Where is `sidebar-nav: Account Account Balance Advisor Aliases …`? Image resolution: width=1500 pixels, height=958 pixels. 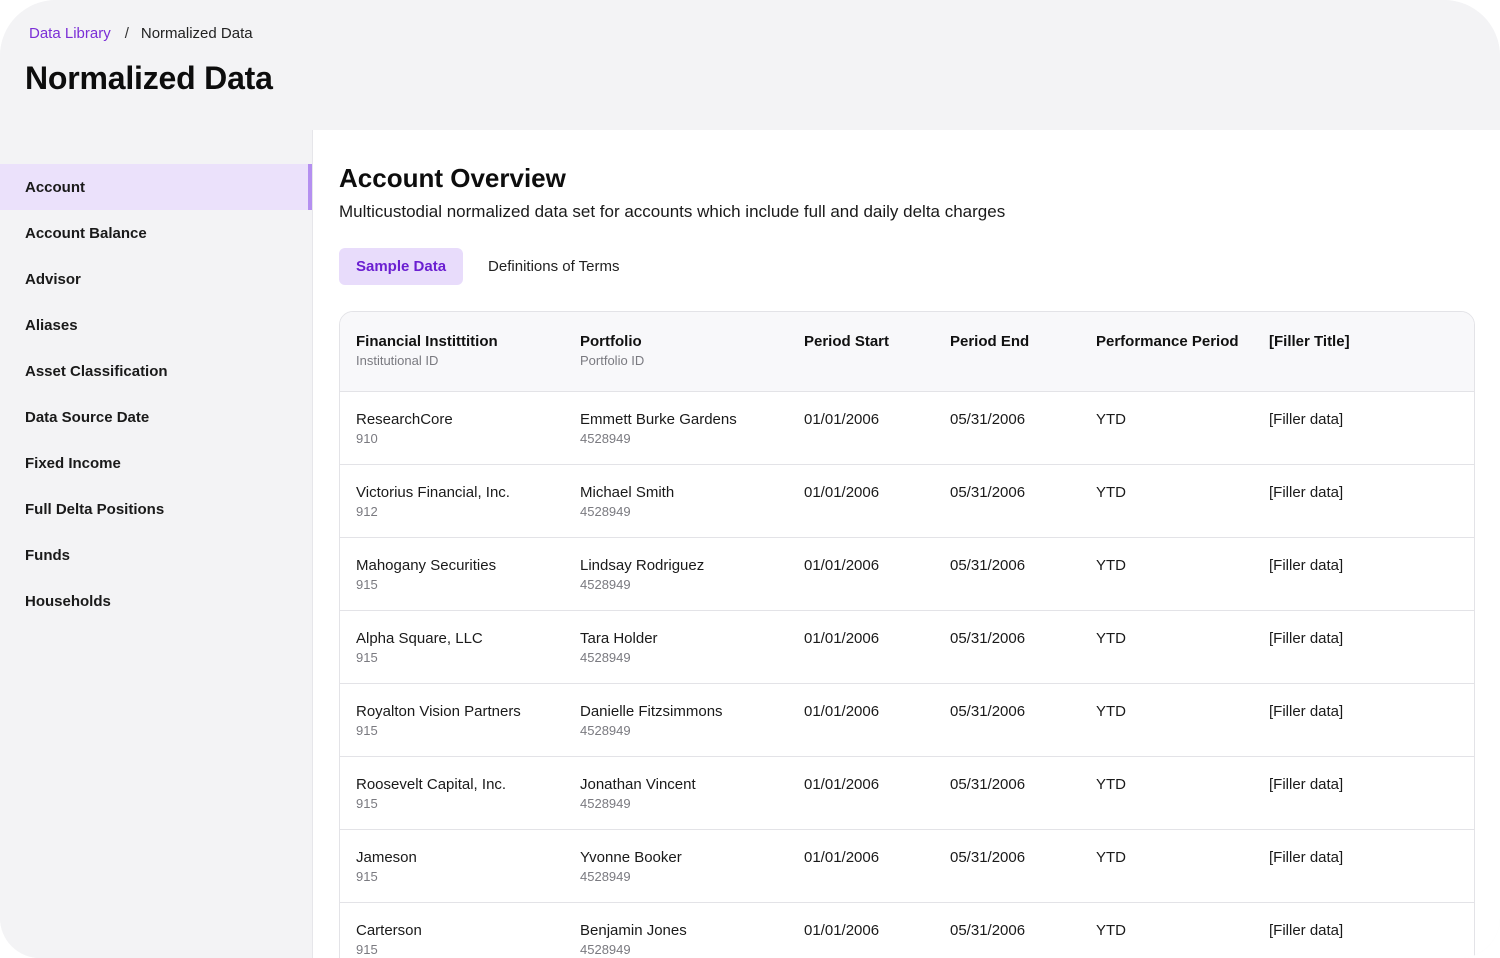
sidebar-nav: Account Account Balance Advisor Aliases … is located at coordinates (156, 394).